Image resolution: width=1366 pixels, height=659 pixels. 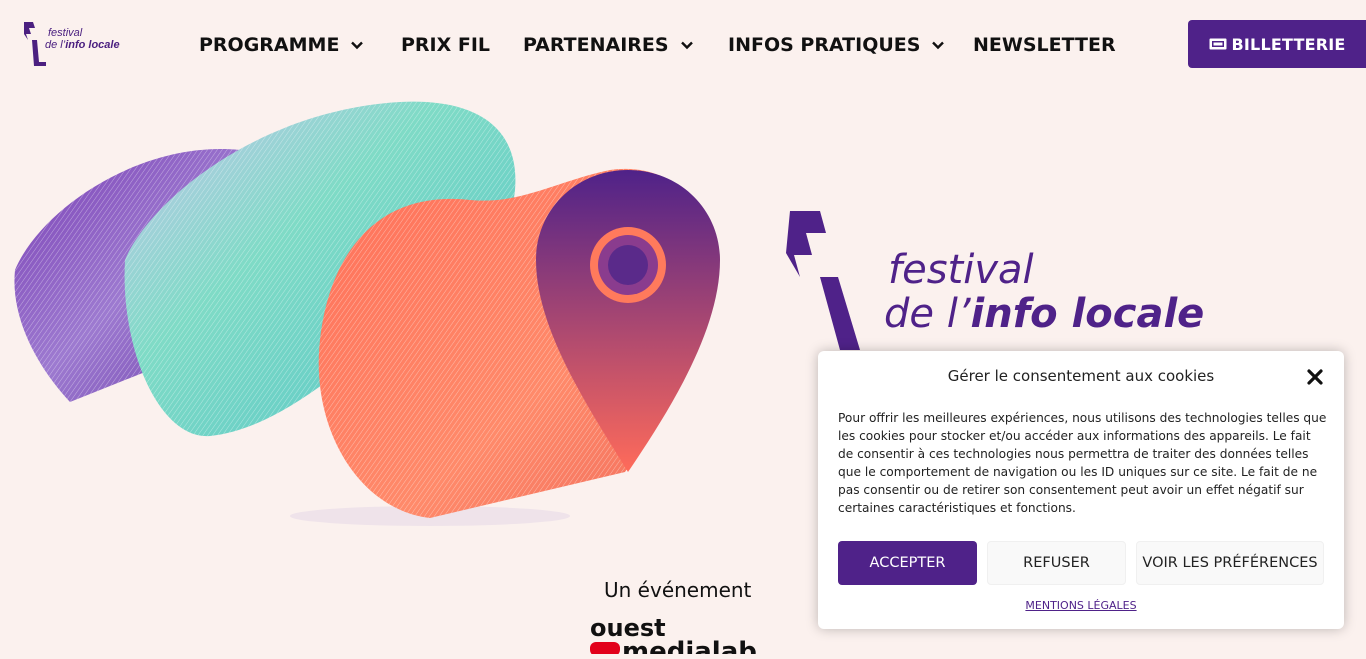 What do you see at coordinates (907, 563) in the screenshot?
I see `accept-button: ACCEPTER` at bounding box center [907, 563].